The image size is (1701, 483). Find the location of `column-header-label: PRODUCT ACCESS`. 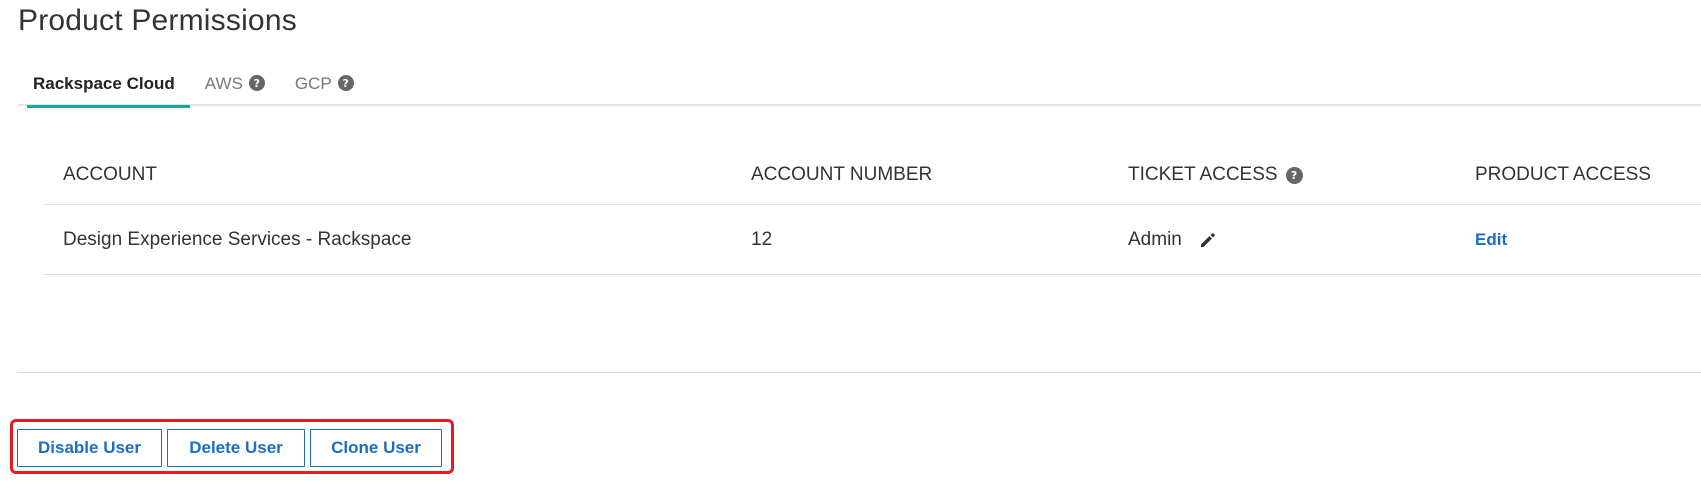

column-header-label: PRODUCT ACCESS is located at coordinates (1563, 174).